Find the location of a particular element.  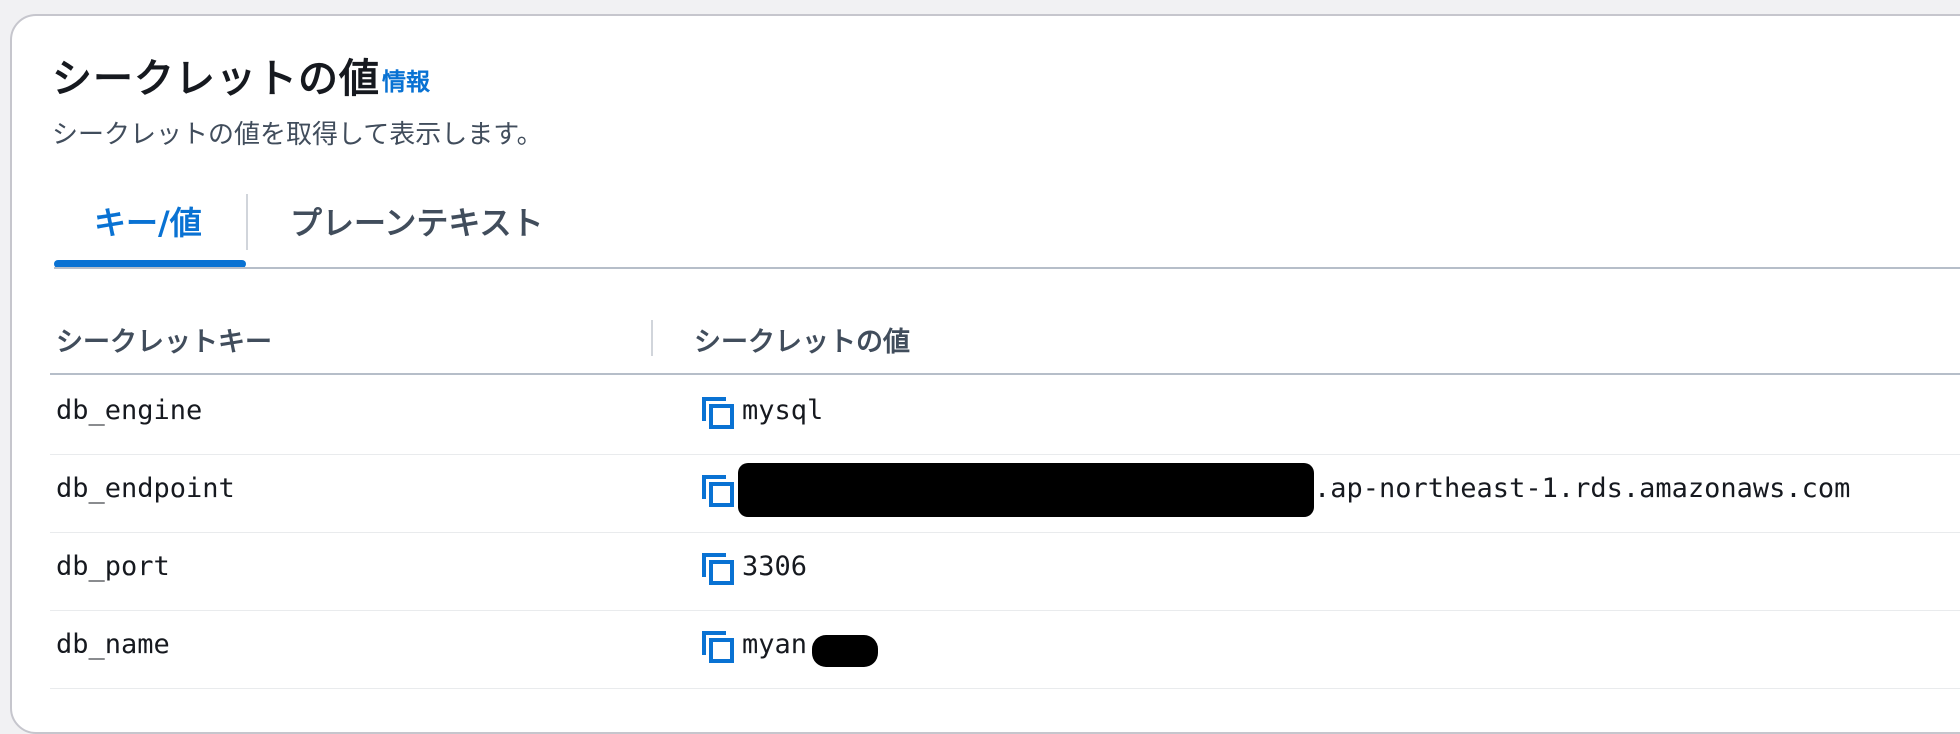

secret-value-cell: 3306 is located at coordinates (775, 566).